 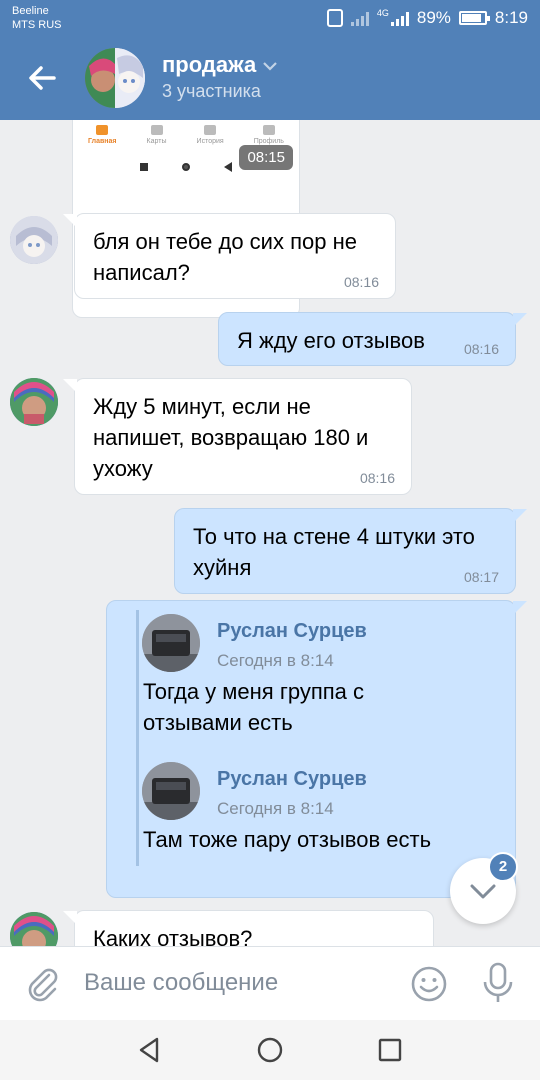 I want to click on back-arrow-icon, so click(x=42, y=78).